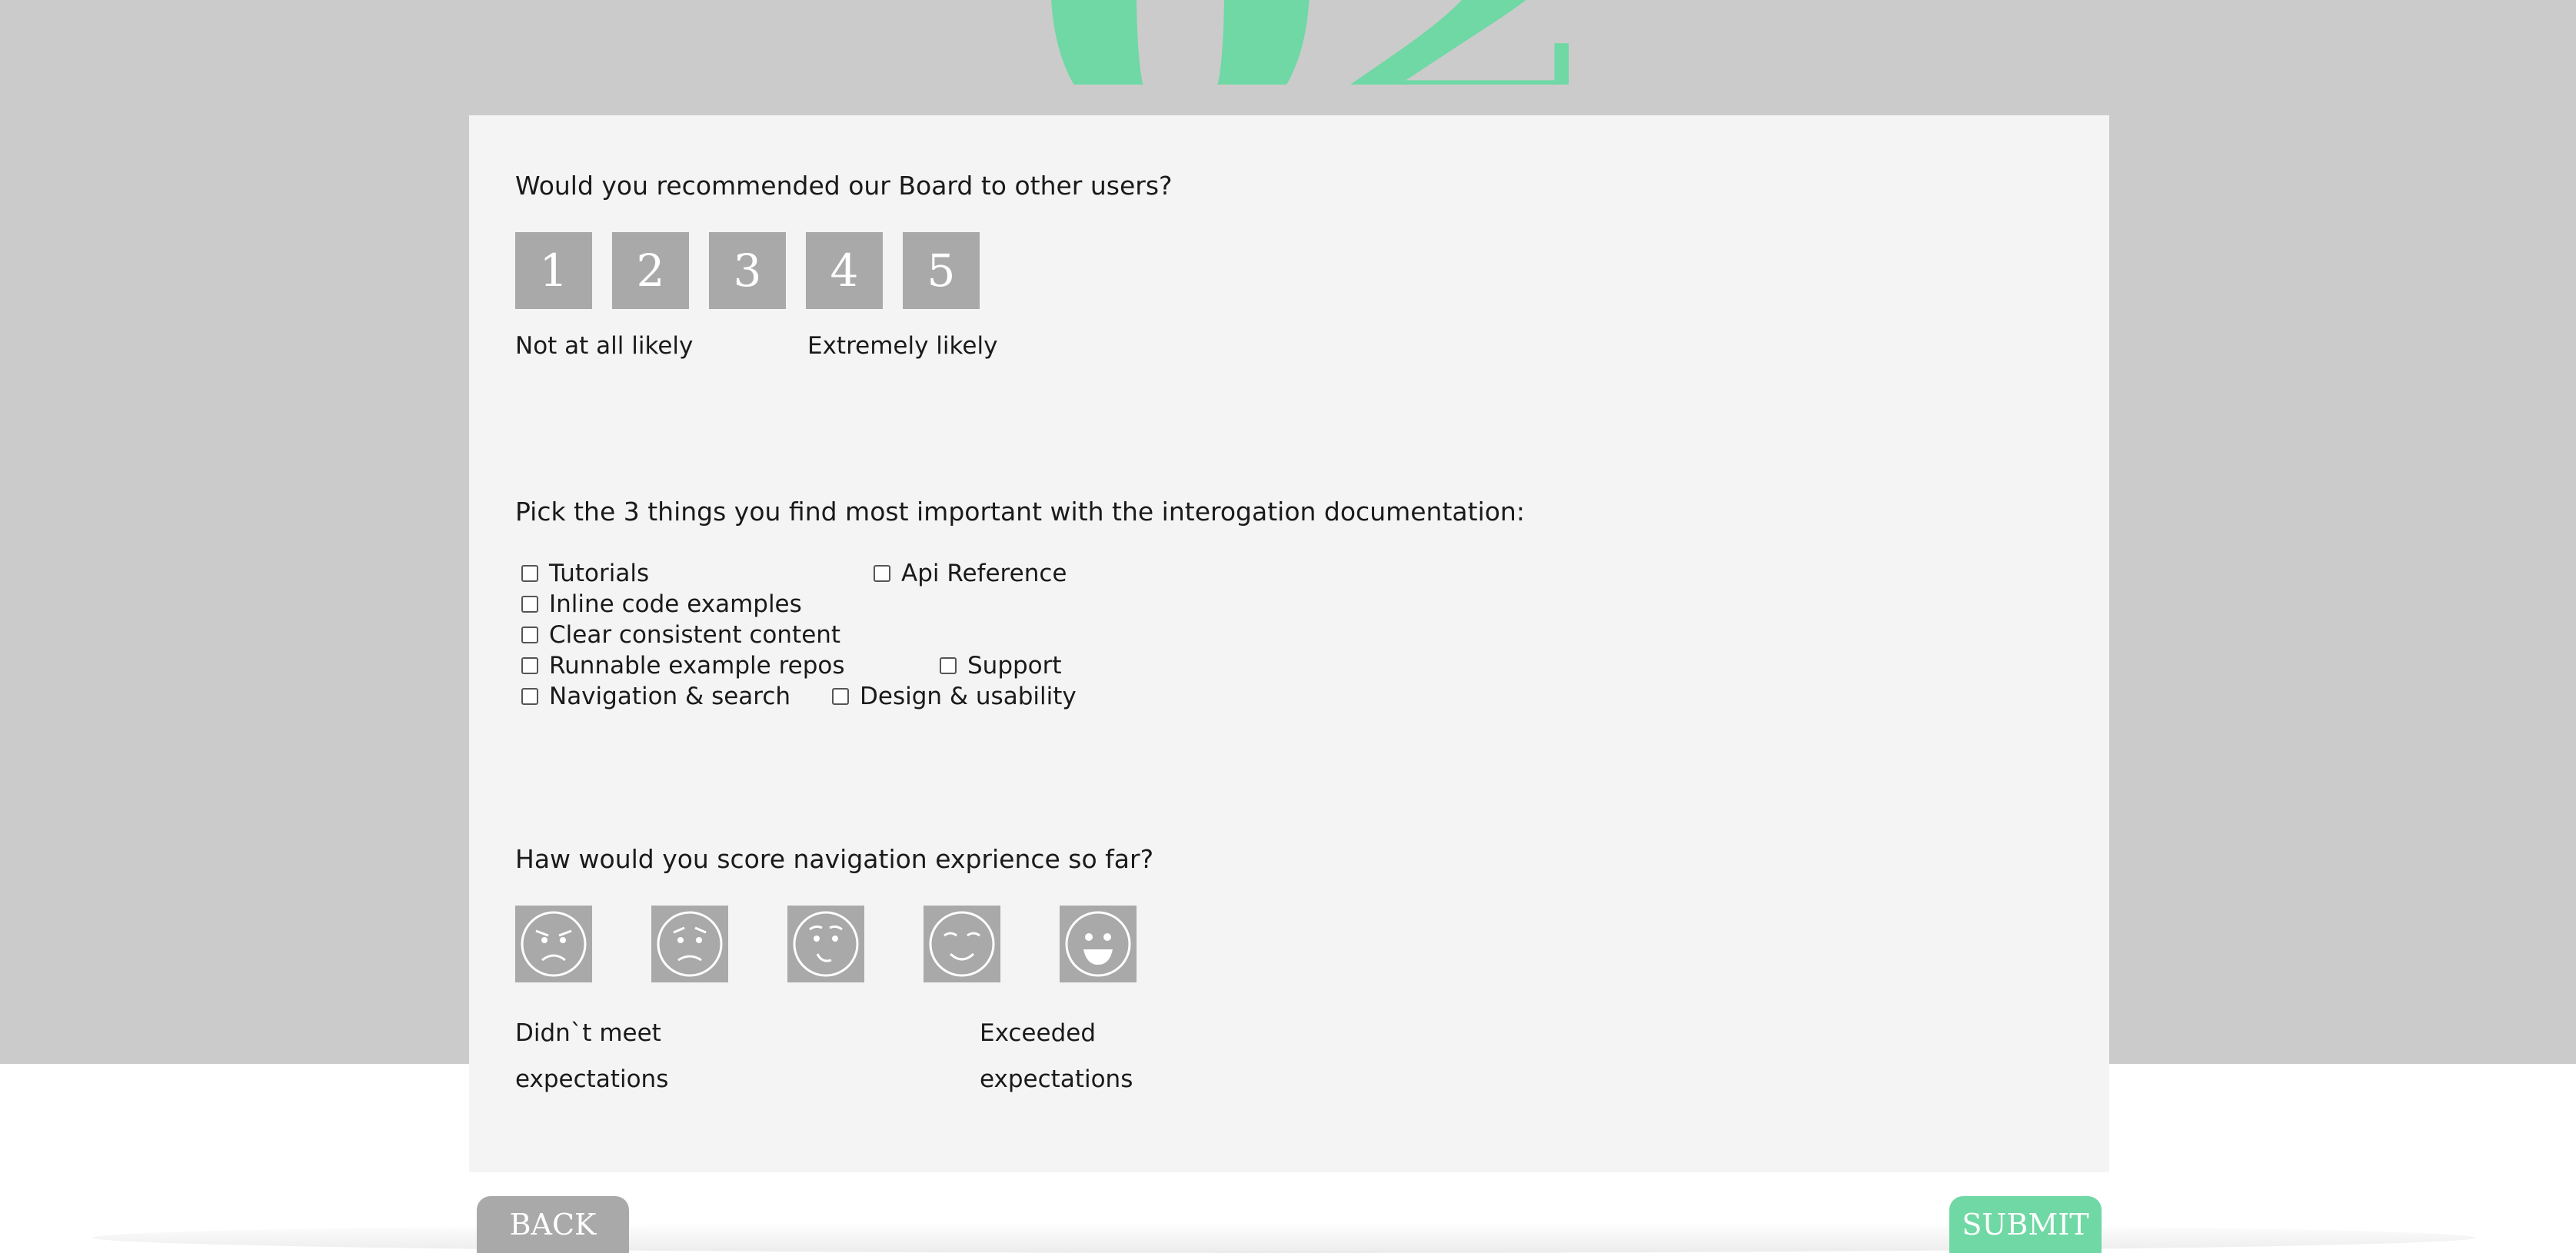  I want to click on option-navigation-search: Navigation & search, so click(655, 696).